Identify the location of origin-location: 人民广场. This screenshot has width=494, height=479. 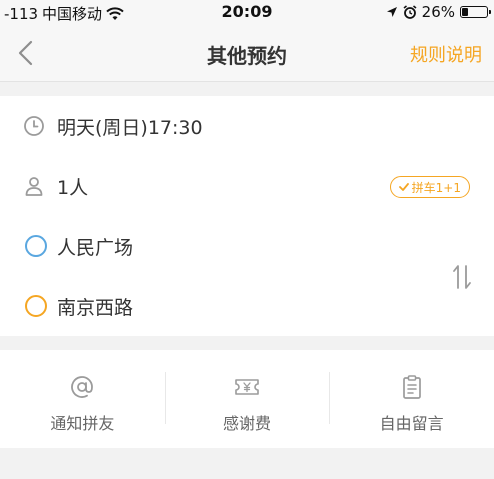
(95, 247).